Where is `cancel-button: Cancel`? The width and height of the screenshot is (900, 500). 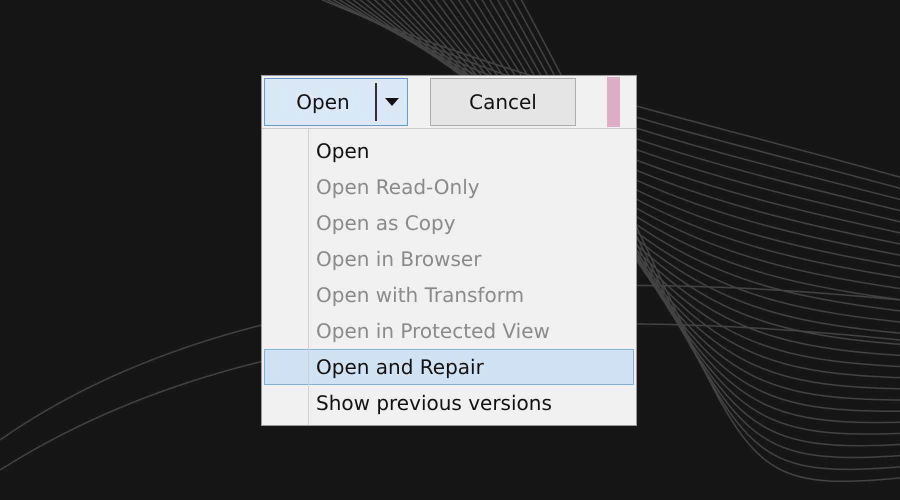 cancel-button: Cancel is located at coordinates (503, 102).